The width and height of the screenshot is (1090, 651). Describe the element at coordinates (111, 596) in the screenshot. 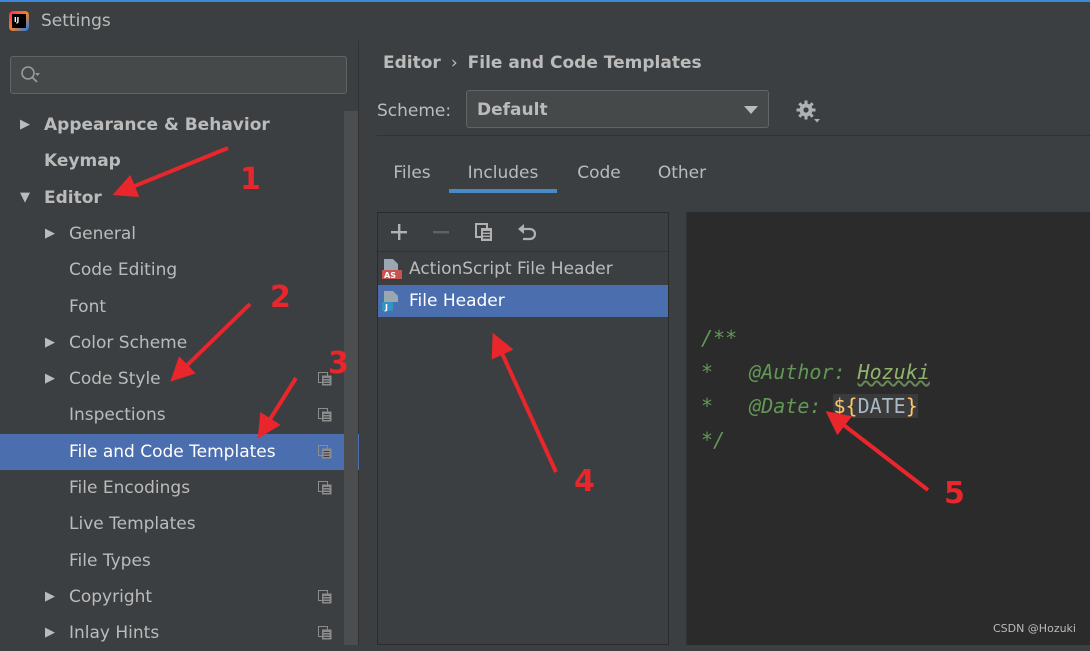

I see `sidebar-item-label: Copyright` at that location.